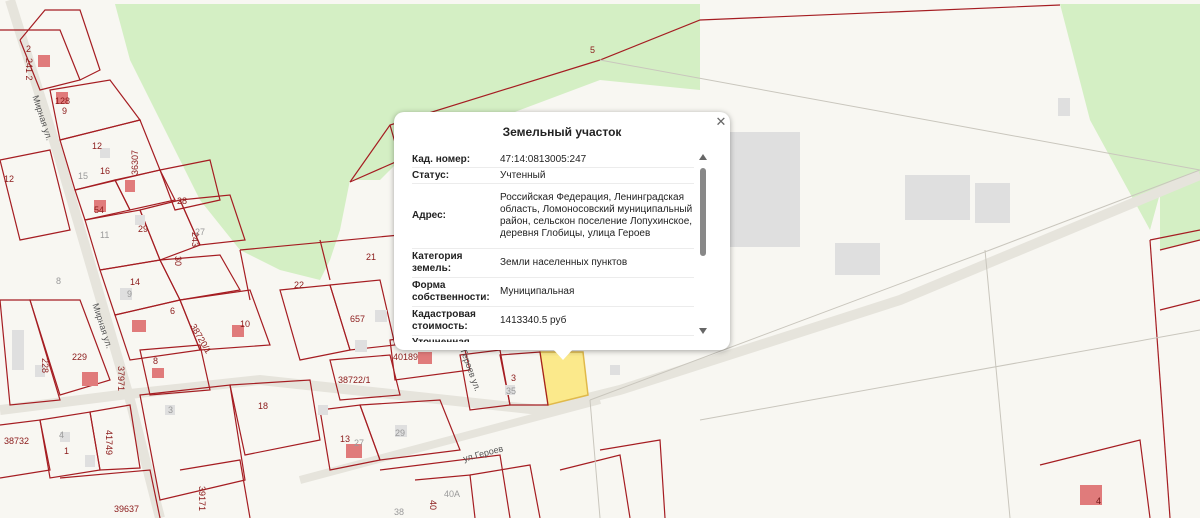  What do you see at coordinates (553, 176) in the screenshot?
I see `info-row-status: Статус: Учтенный` at bounding box center [553, 176].